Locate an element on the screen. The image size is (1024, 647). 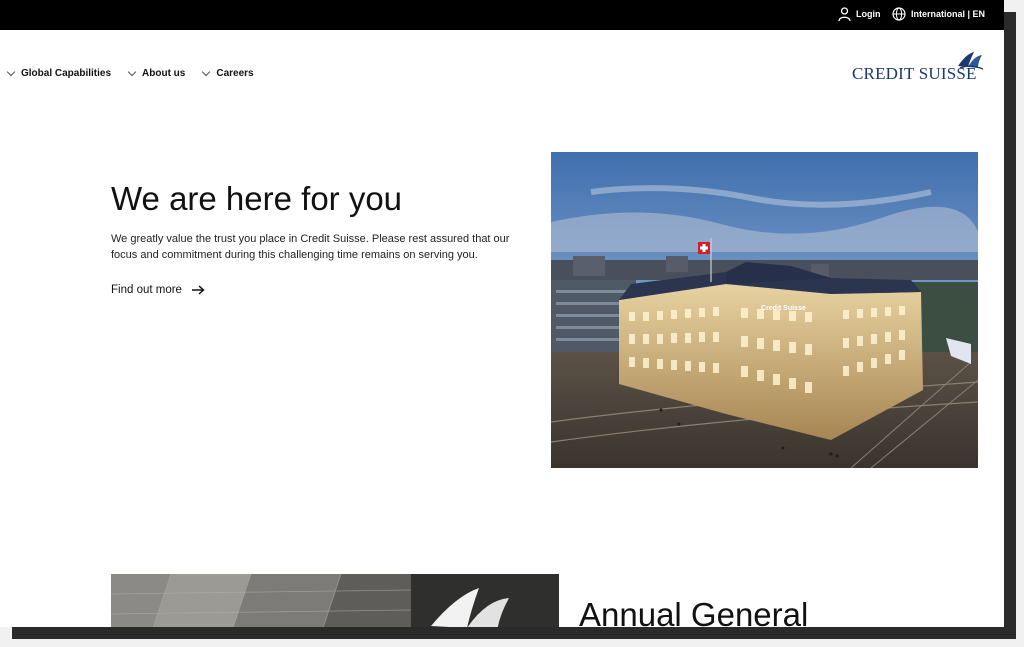
main-nav: Global Capabilities About us Careers is located at coordinates (130, 73).